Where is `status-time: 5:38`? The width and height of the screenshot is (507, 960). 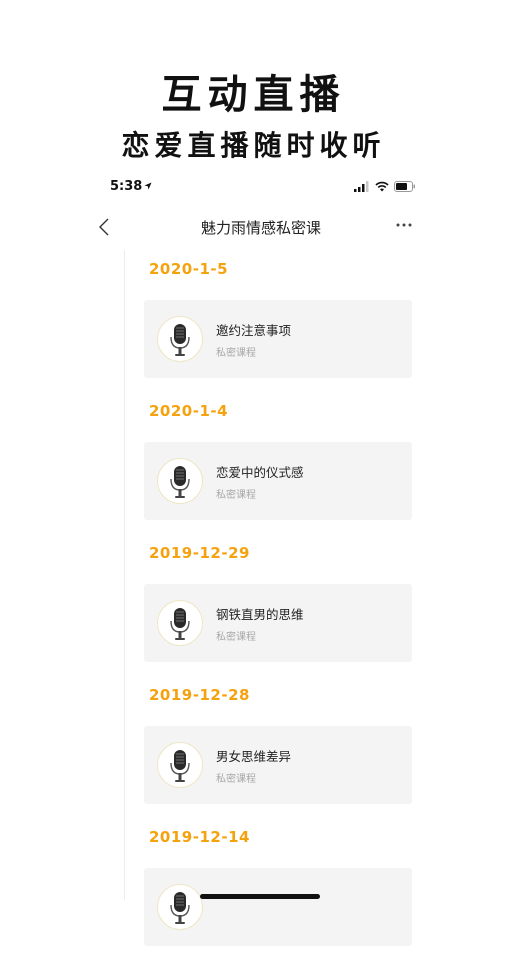
status-time: 5:38 is located at coordinates (126, 186).